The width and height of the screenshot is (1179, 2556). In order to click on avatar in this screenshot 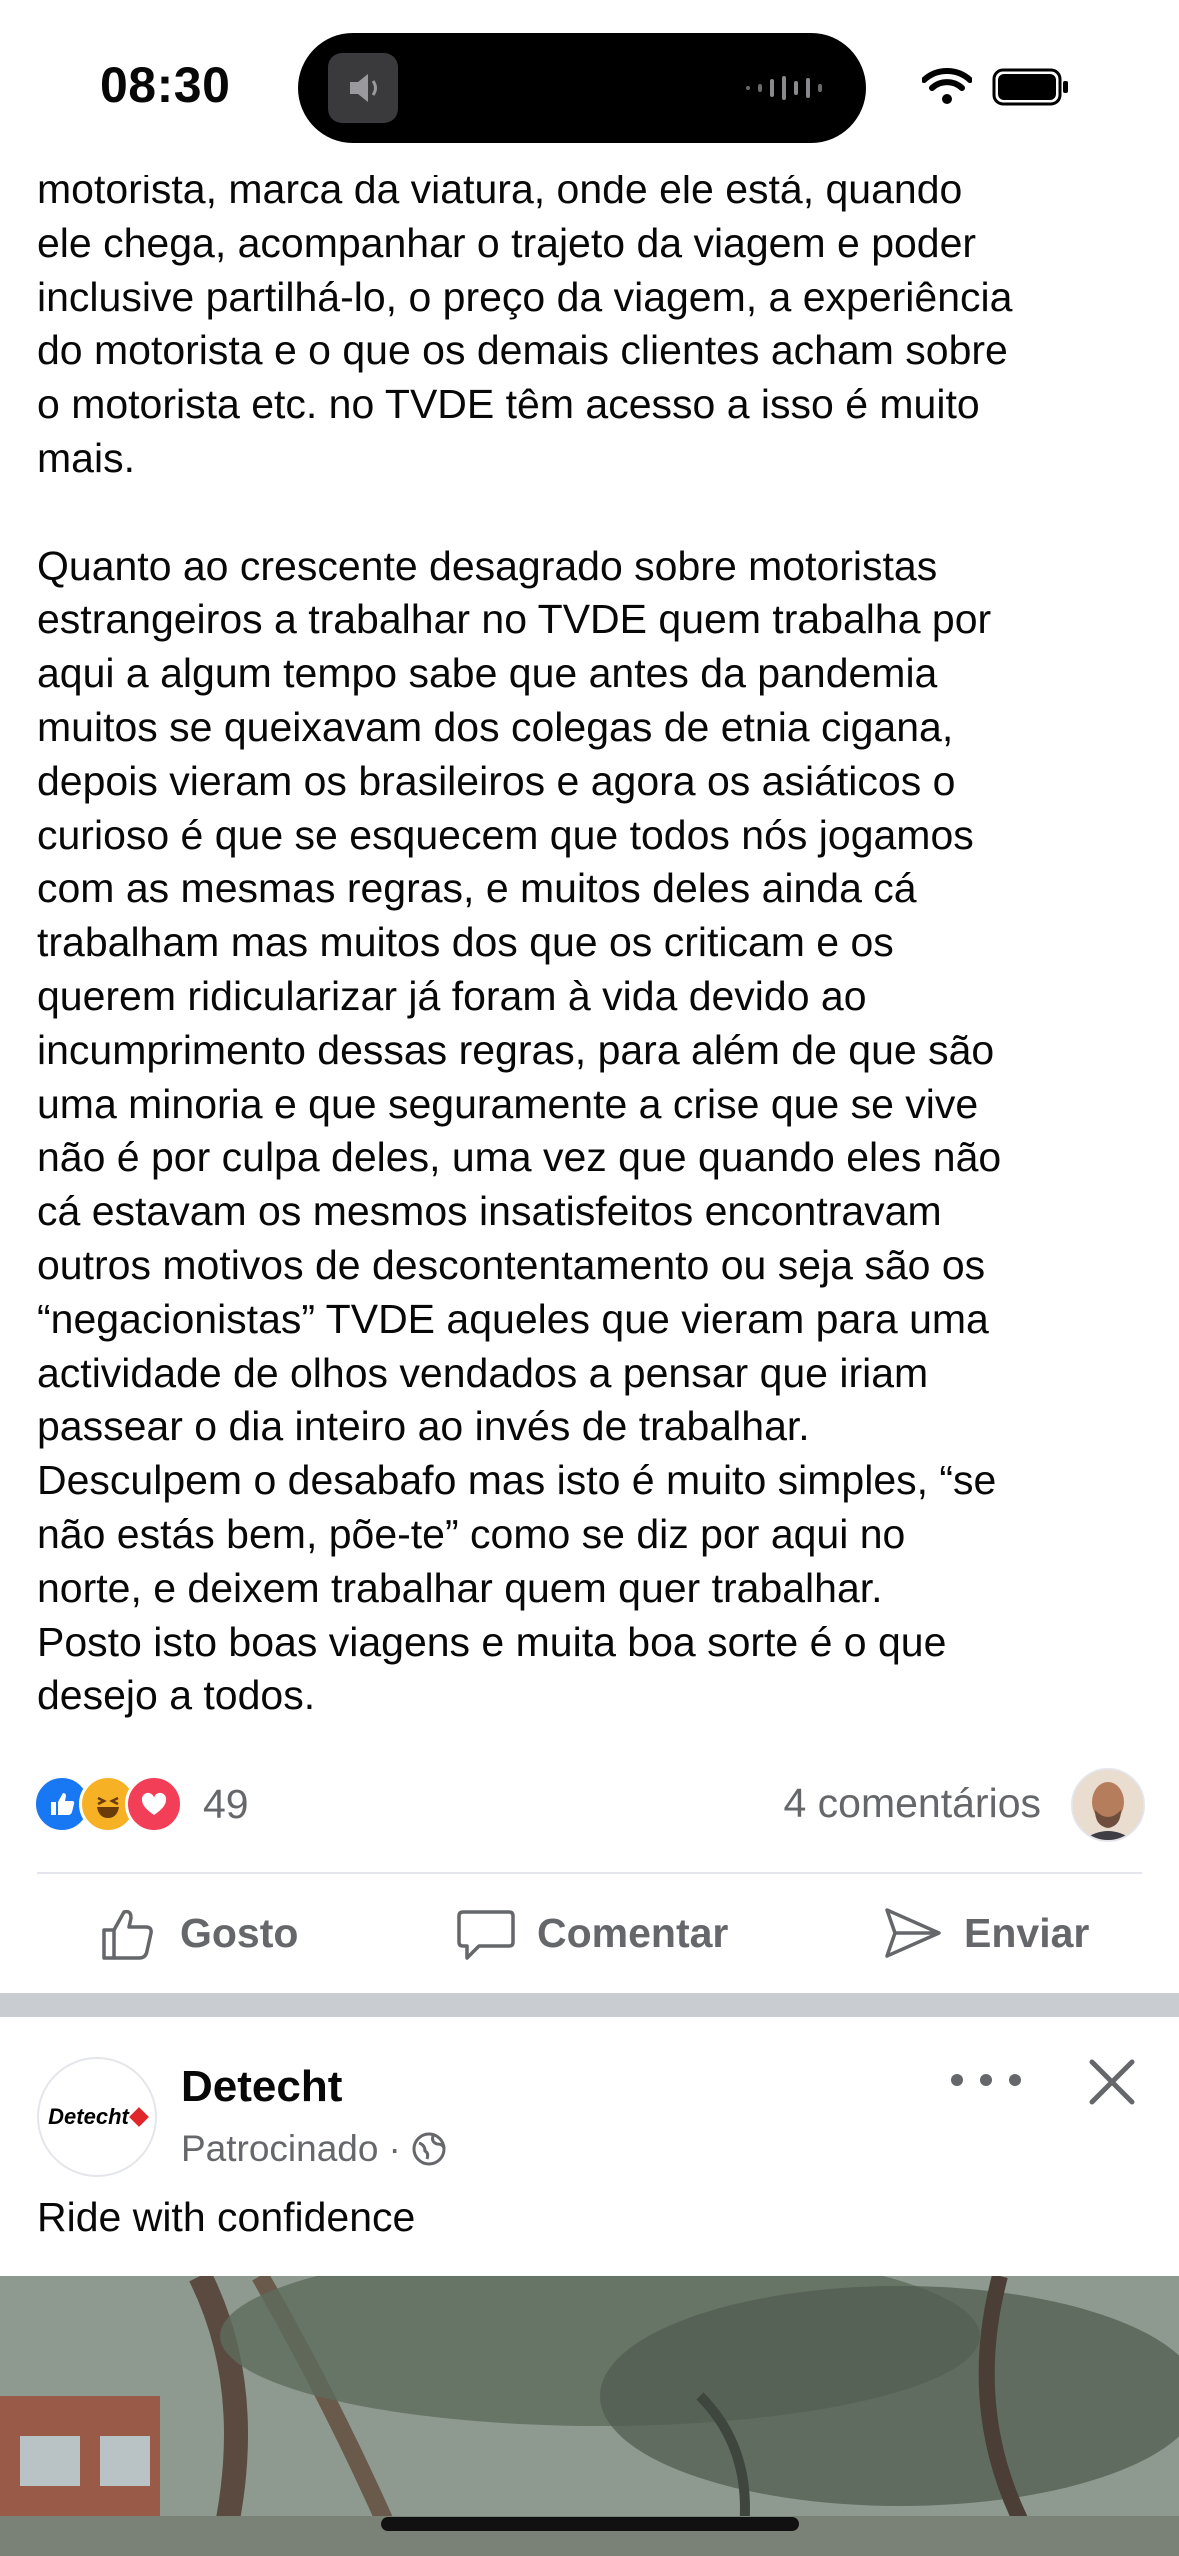, I will do `click(1108, 1805)`.